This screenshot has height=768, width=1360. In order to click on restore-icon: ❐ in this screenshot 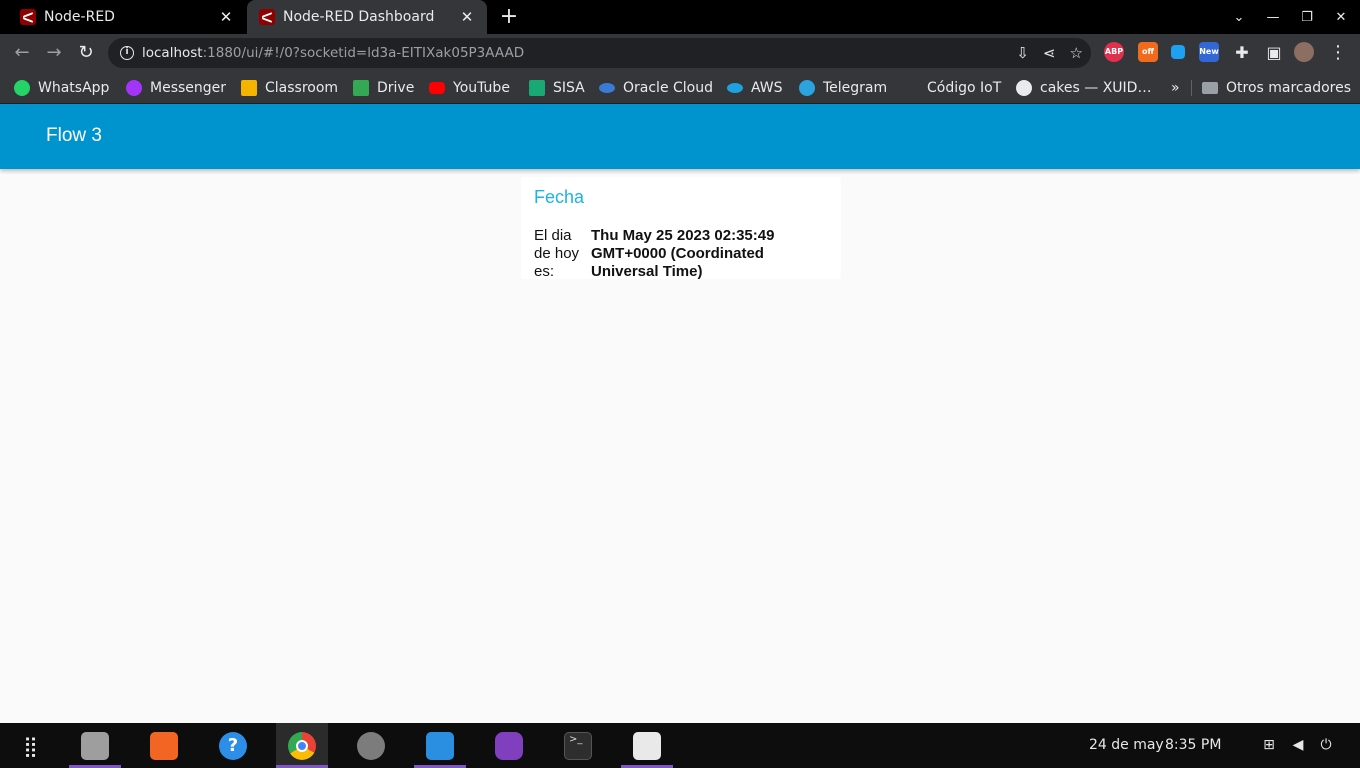, I will do `click(1307, 17)`.